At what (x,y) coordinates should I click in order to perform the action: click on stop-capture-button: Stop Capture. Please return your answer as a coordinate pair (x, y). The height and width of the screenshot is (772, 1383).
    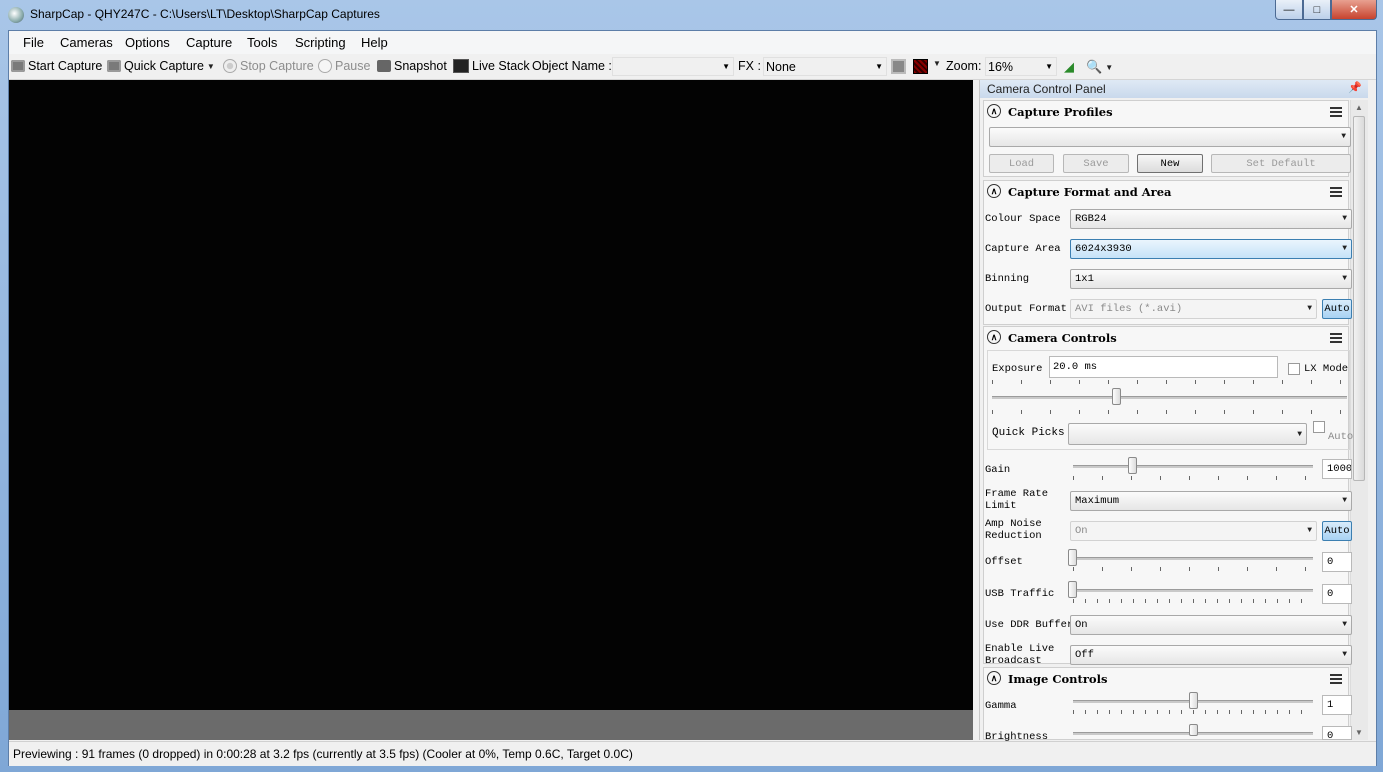
    Looking at the image, I should click on (268, 66).